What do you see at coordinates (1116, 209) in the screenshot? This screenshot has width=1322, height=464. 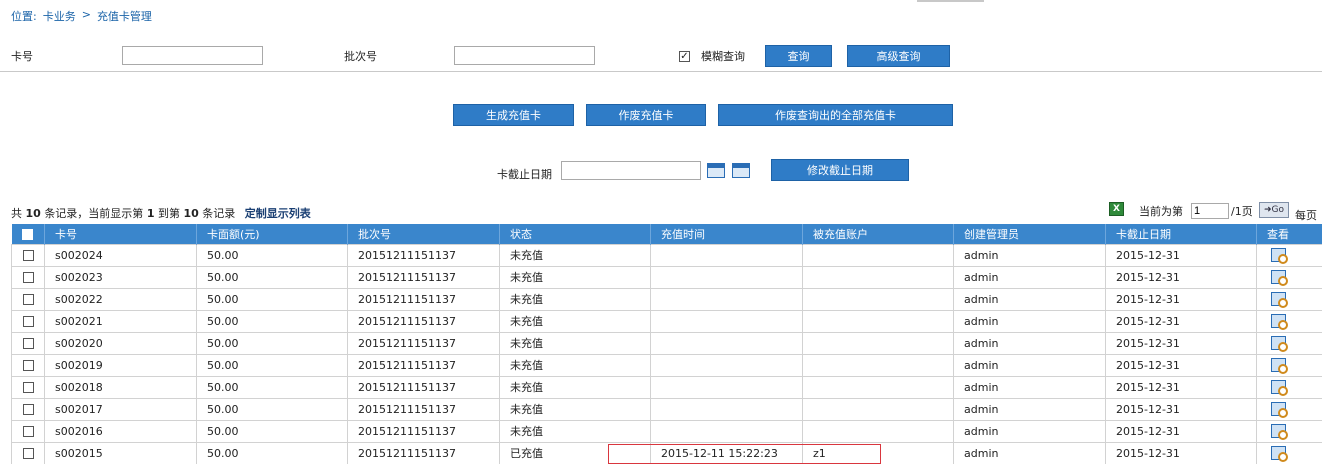 I see `excel-export-icon: X` at bounding box center [1116, 209].